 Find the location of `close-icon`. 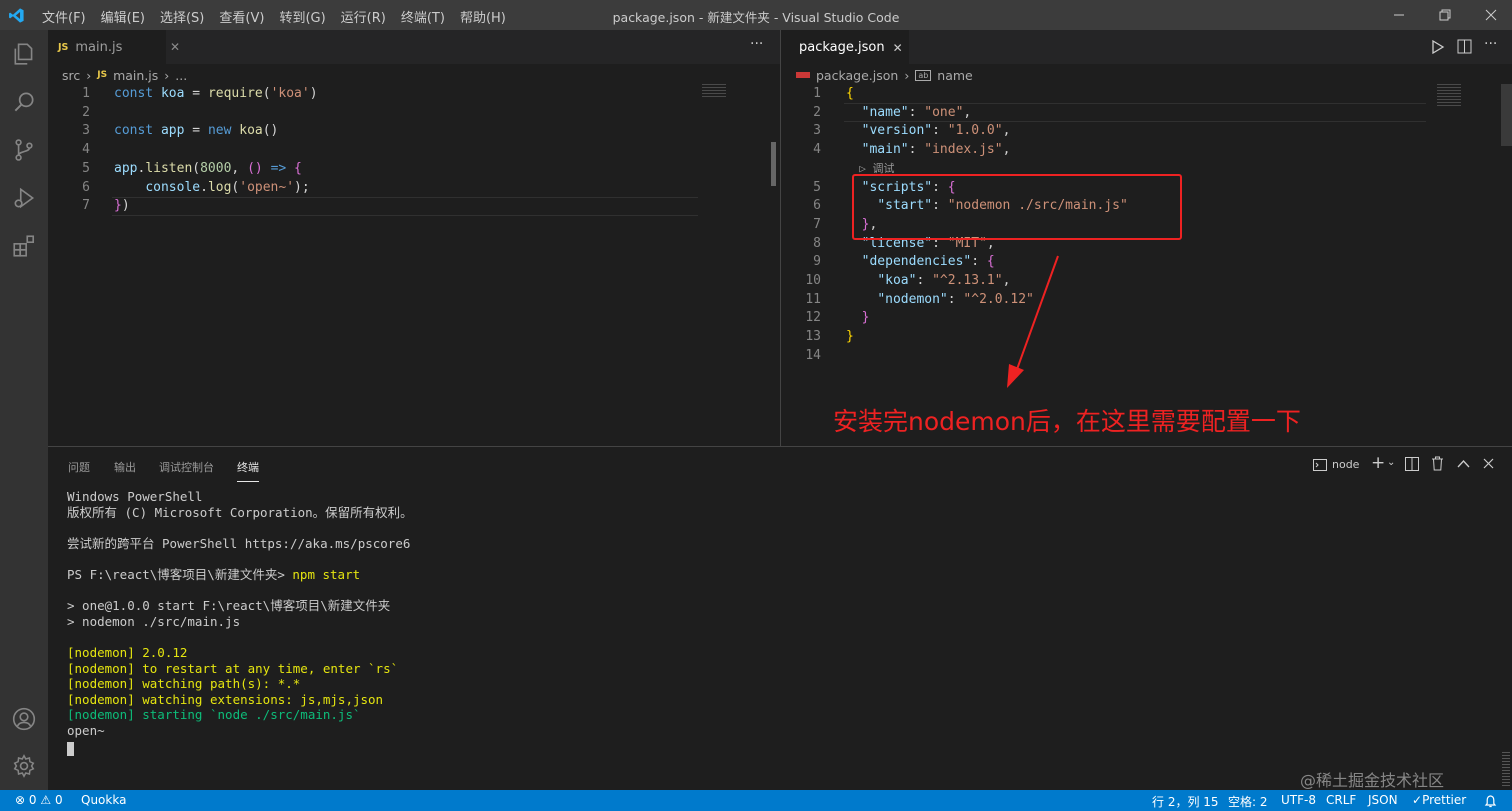

close-icon is located at coordinates (1491, 15).